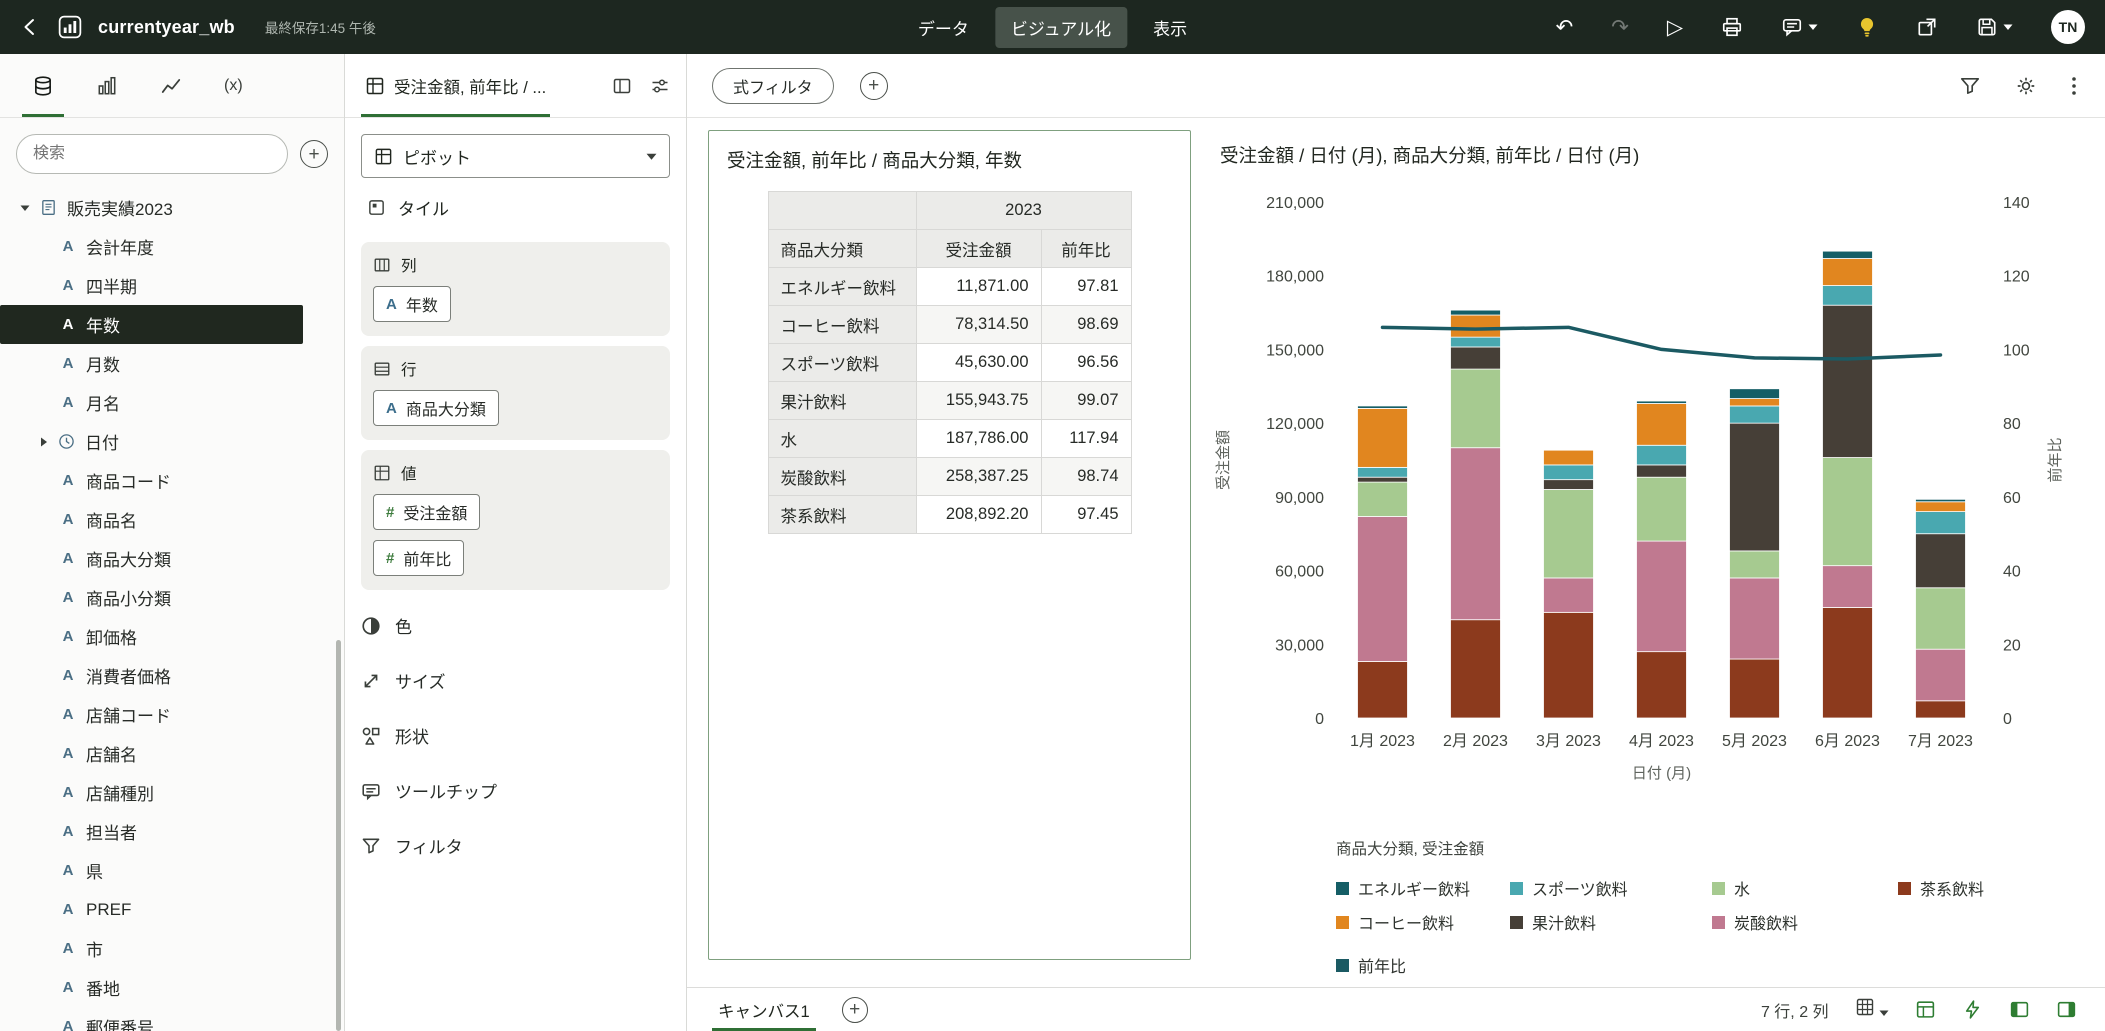  What do you see at coordinates (151, 558) in the screenshot?
I see `field-item: A 商品大分類` at bounding box center [151, 558].